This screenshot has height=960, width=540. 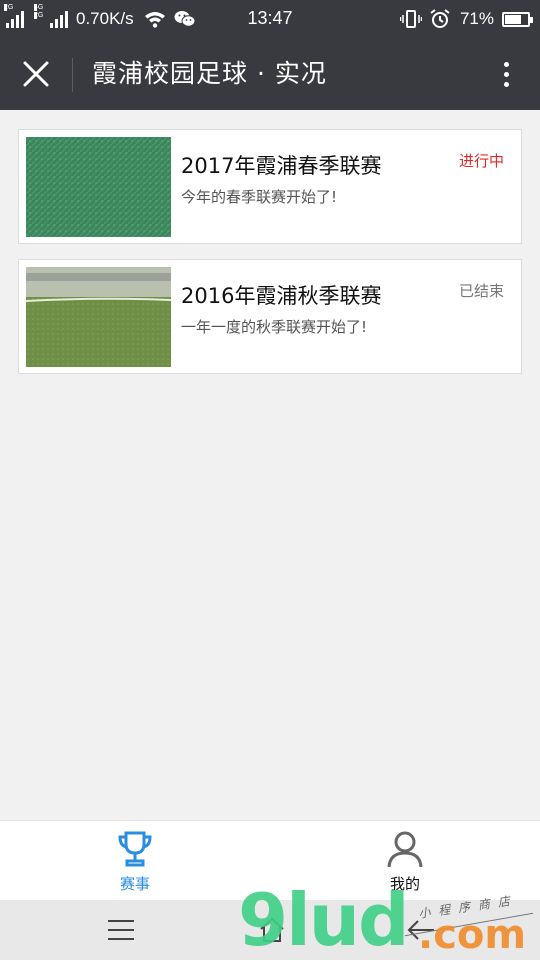 What do you see at coordinates (513, 19) in the screenshot?
I see `battery-level` at bounding box center [513, 19].